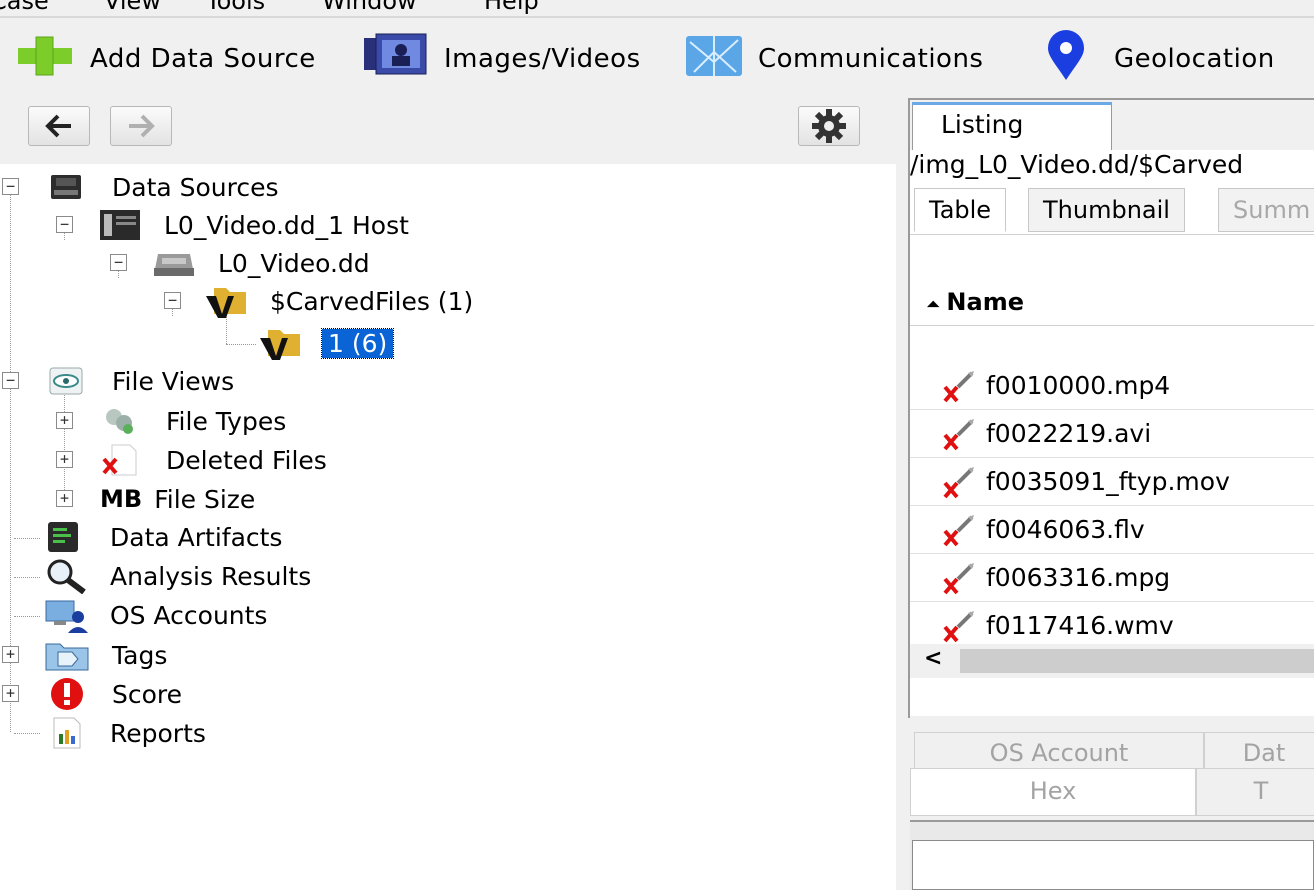 The width and height of the screenshot is (1314, 890). Describe the element at coordinates (657, 9) in the screenshot. I see `menu-bar: Case View Tools Window Help` at that location.